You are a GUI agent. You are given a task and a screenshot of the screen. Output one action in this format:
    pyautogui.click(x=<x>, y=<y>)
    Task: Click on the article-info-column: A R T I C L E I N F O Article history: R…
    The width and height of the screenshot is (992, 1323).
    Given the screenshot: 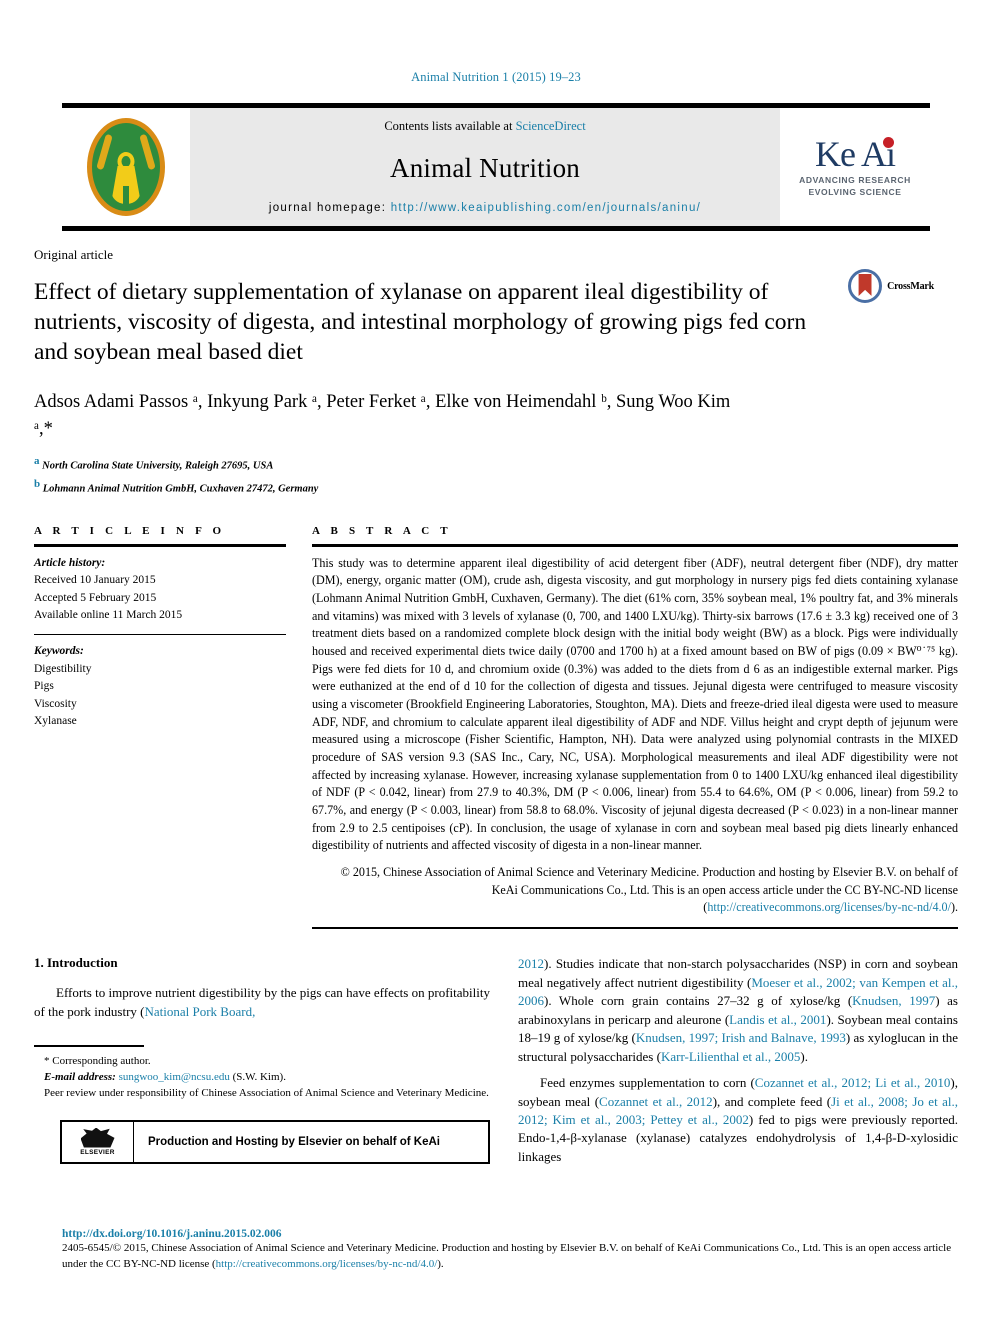 What is the action you would take?
    pyautogui.click(x=160, y=727)
    